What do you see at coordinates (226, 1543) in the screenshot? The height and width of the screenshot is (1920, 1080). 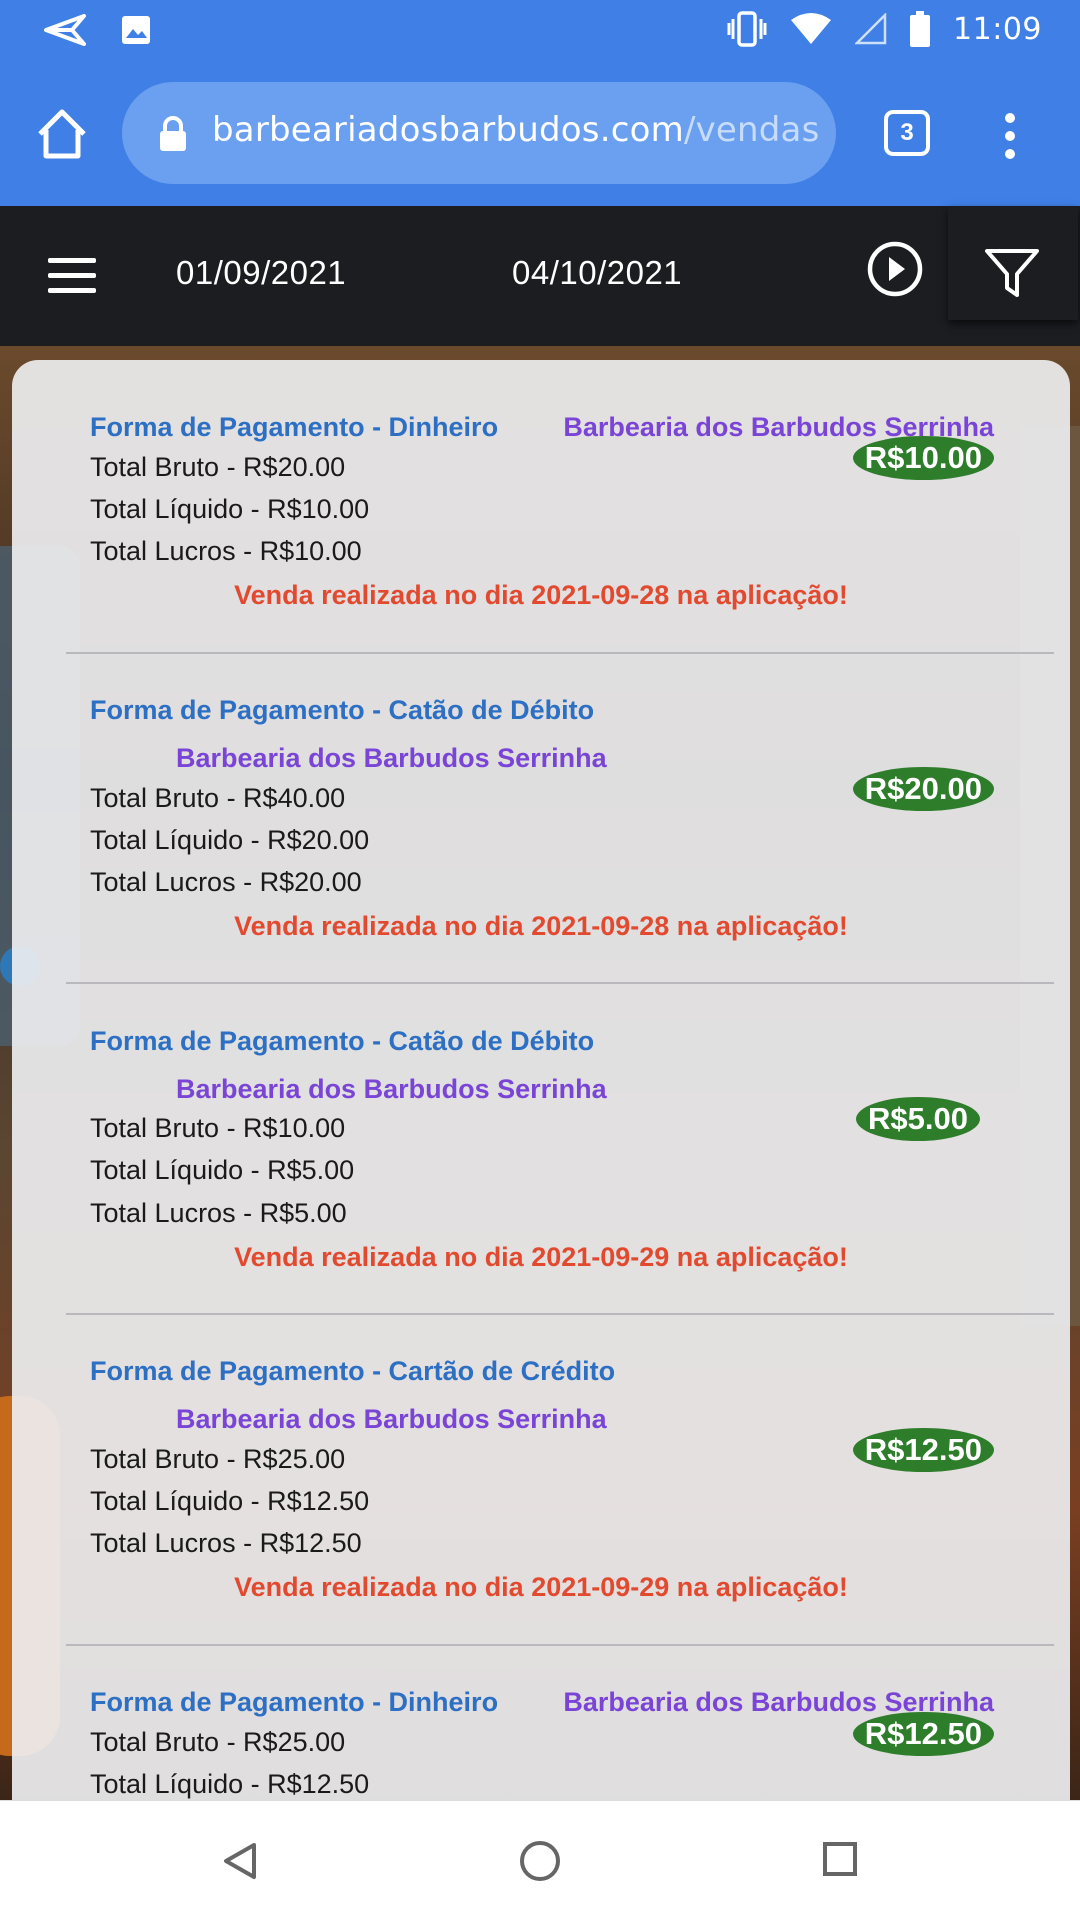 I see `total-lucros: Total Lucros - R$12.50` at bounding box center [226, 1543].